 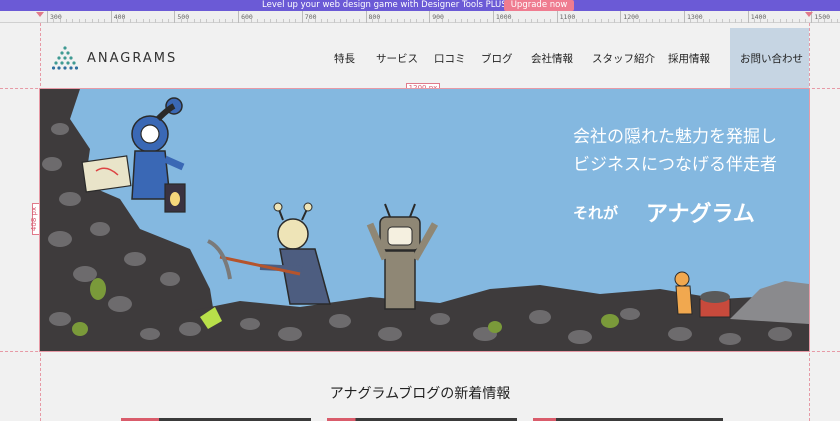 I want to click on blog-section-title: アナグラムブログの新着情報, so click(x=420, y=394).